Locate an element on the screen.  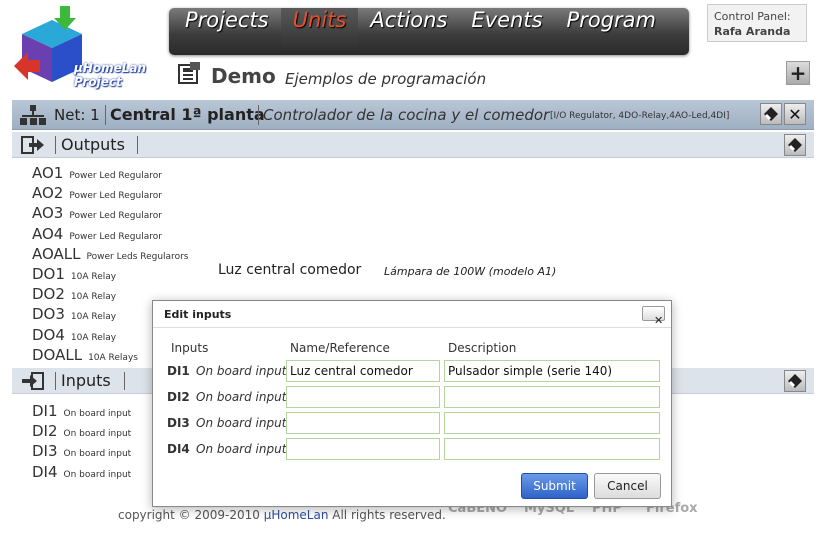
input-code: DI4 is located at coordinates (45, 471).